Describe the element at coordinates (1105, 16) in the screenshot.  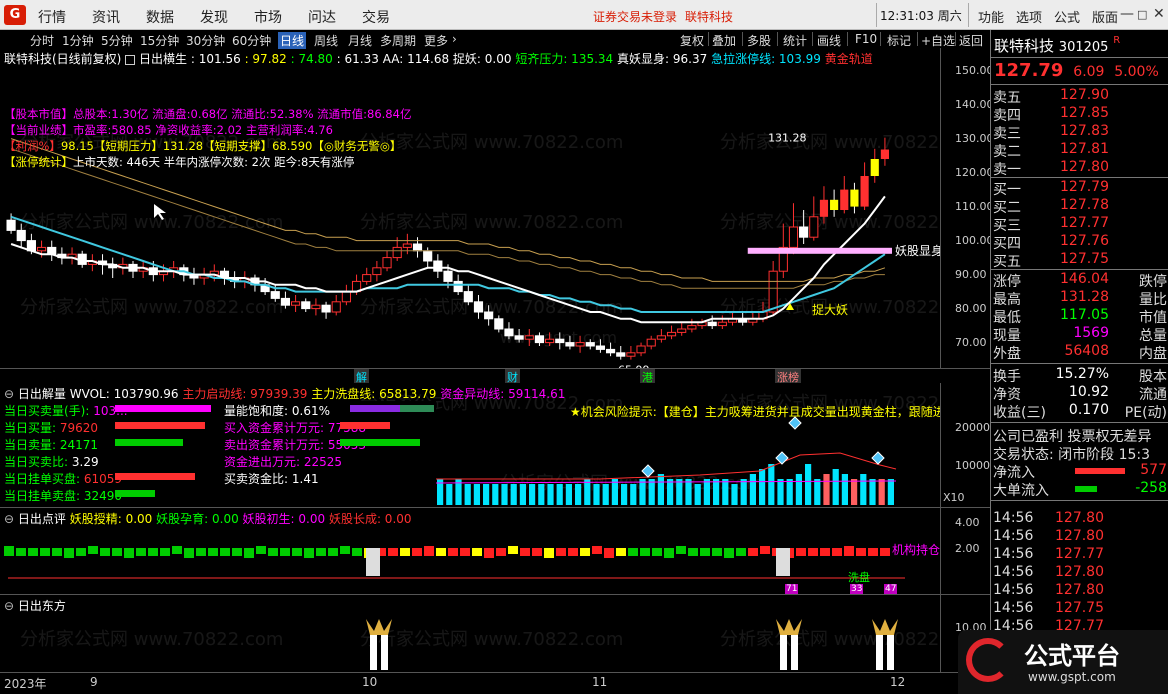
I see `menu-banmian: 版面` at that location.